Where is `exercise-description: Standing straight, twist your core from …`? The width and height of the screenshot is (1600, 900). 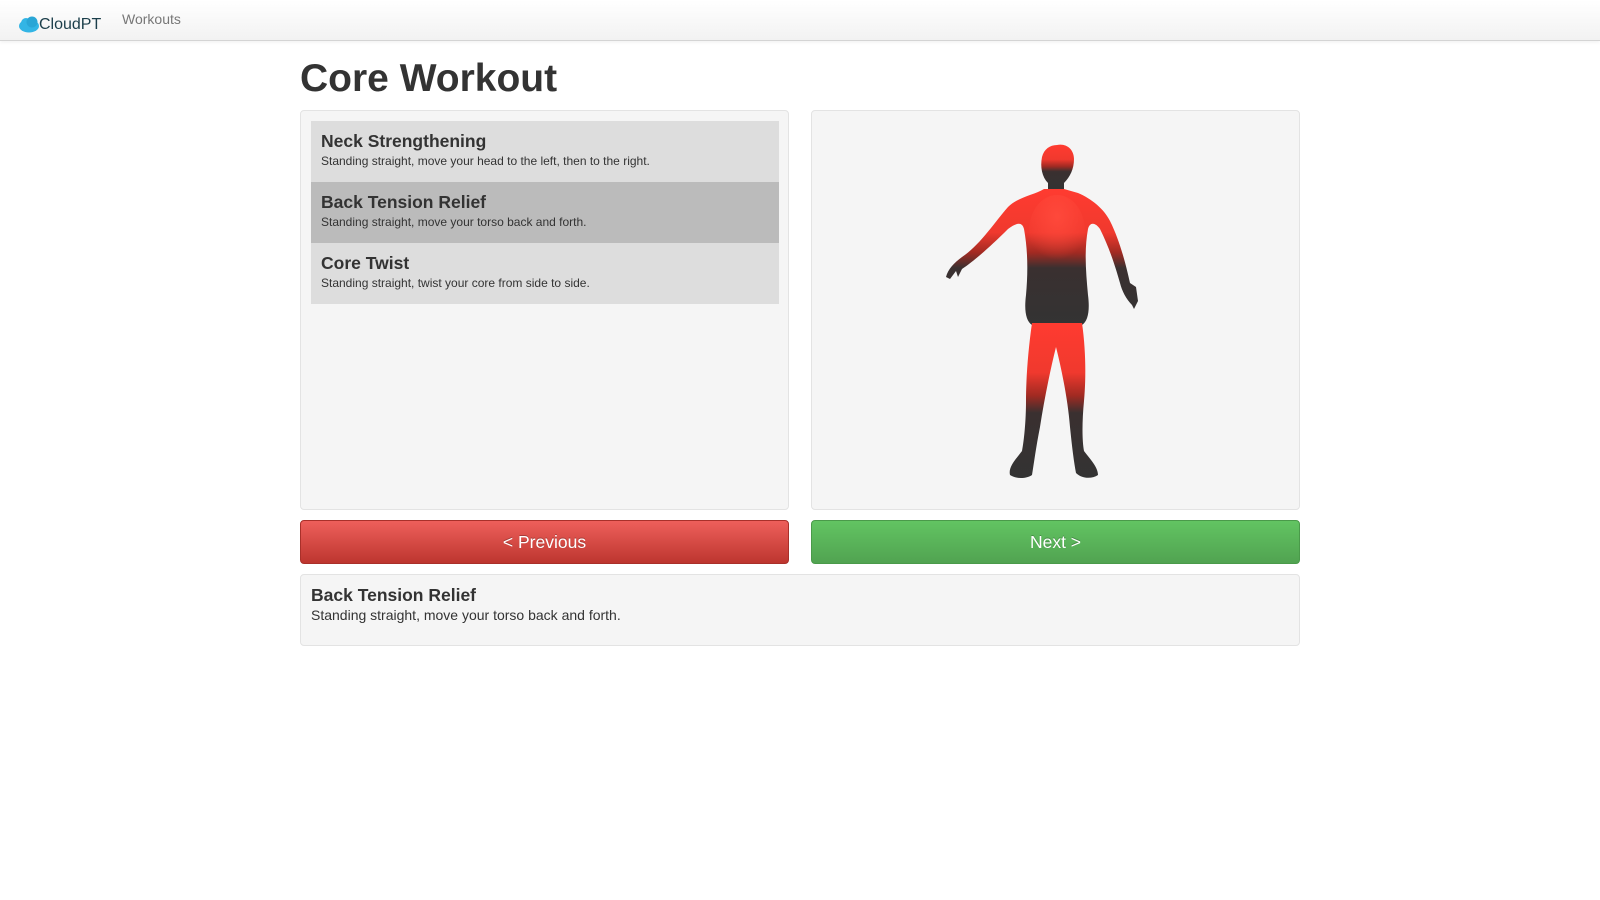
exercise-description: Standing straight, twist your core from … is located at coordinates (455, 283).